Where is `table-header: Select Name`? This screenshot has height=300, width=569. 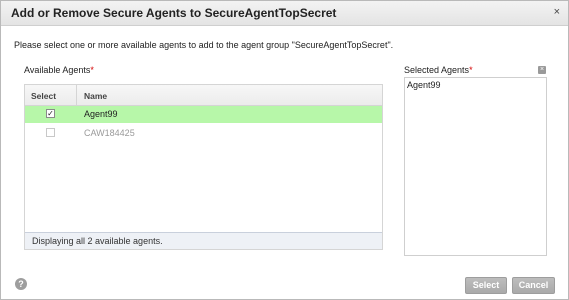 table-header: Select Name is located at coordinates (203, 95).